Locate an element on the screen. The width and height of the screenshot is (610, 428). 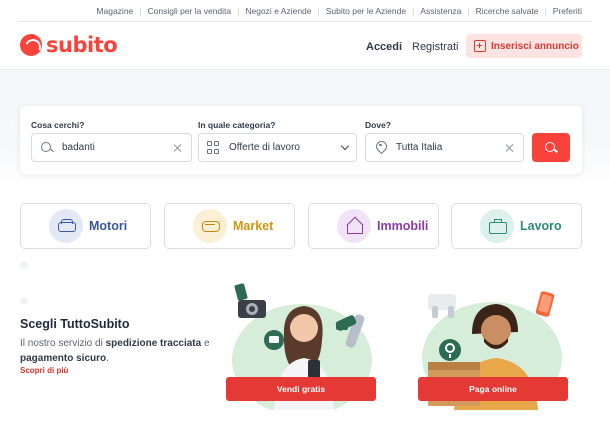
location-input-value: Tutta Italia is located at coordinates (419, 147).